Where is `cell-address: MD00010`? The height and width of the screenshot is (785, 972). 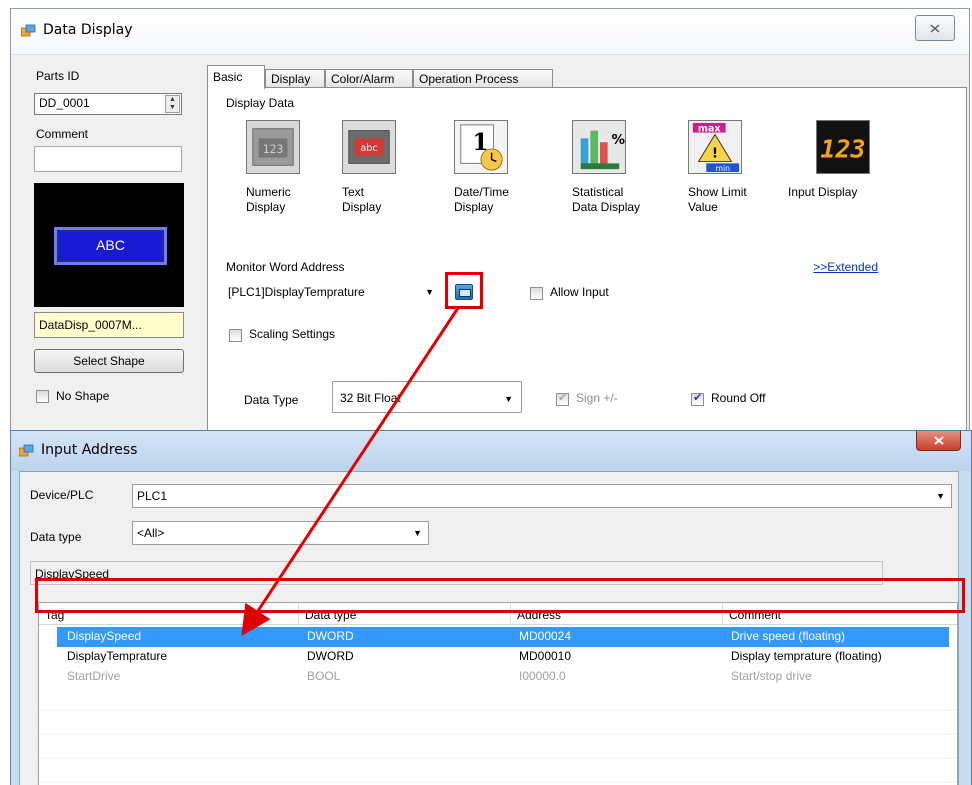
cell-address: MD00010 is located at coordinates (545, 656).